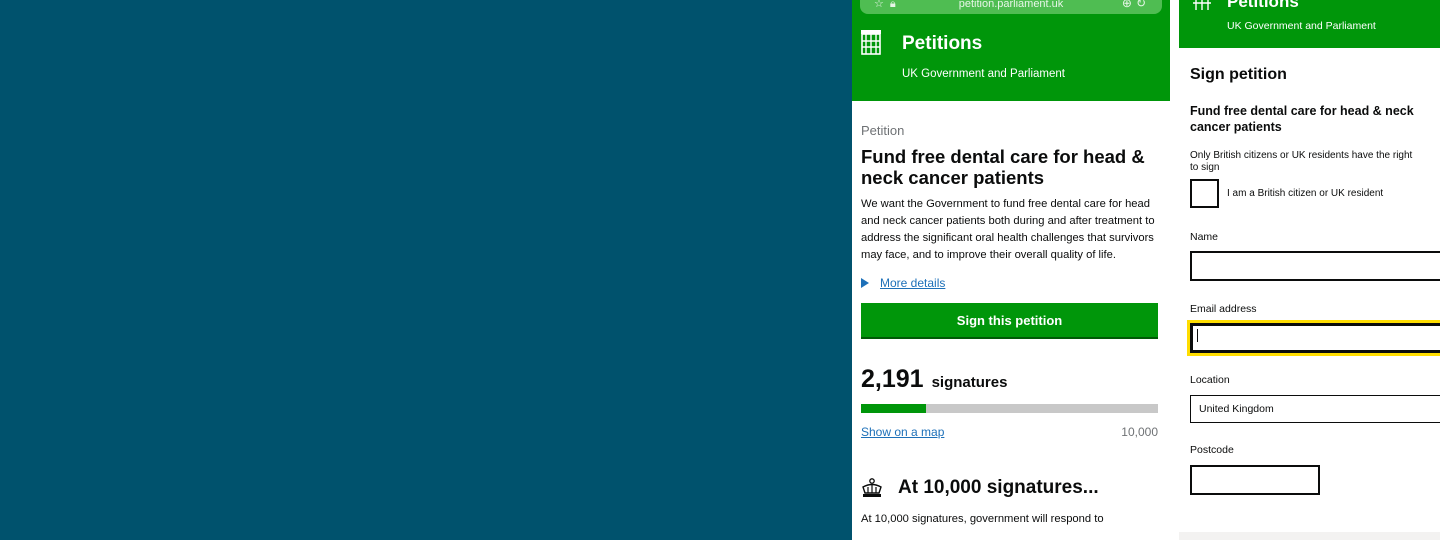 The image size is (1440, 540). Describe the element at coordinates (1011, 283) in the screenshot. I see `more-details-toggle: More details` at that location.